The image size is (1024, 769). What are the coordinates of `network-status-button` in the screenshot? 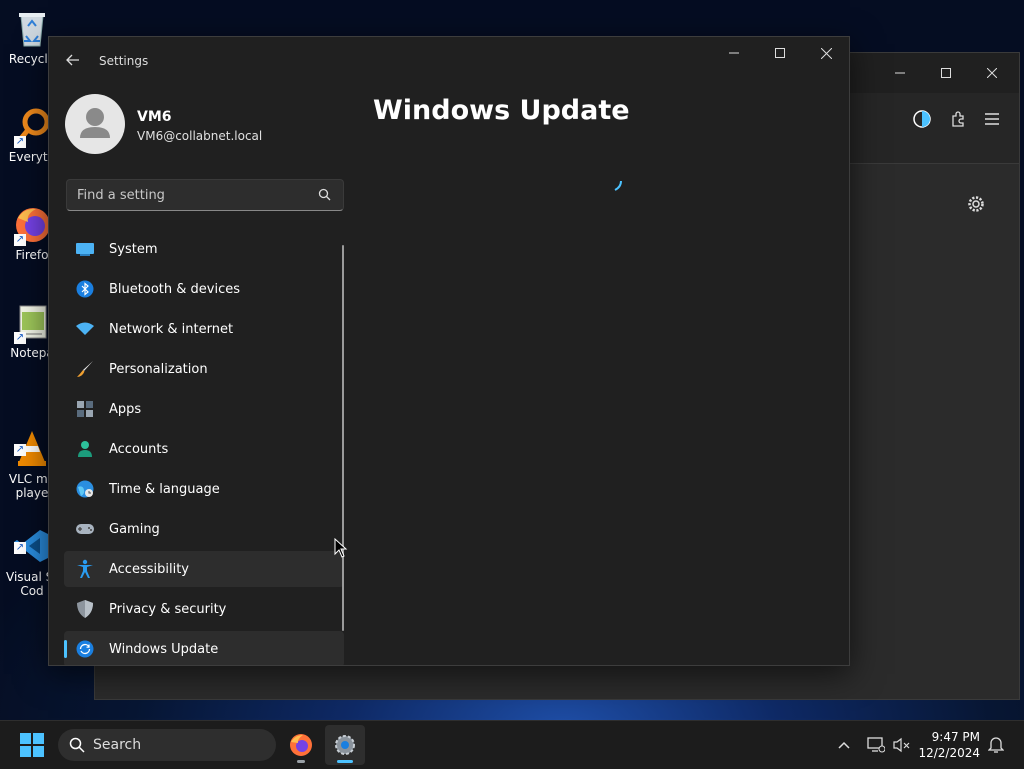 It's located at (876, 745).